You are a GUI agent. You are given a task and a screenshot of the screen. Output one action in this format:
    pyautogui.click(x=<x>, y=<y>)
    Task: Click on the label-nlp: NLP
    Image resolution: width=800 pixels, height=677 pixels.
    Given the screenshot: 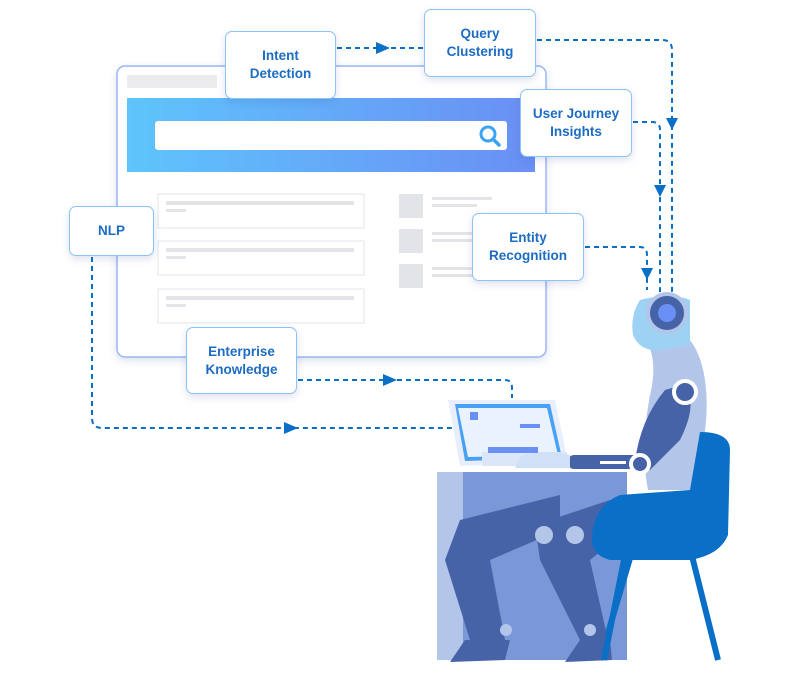 What is the action you would take?
    pyautogui.click(x=111, y=231)
    